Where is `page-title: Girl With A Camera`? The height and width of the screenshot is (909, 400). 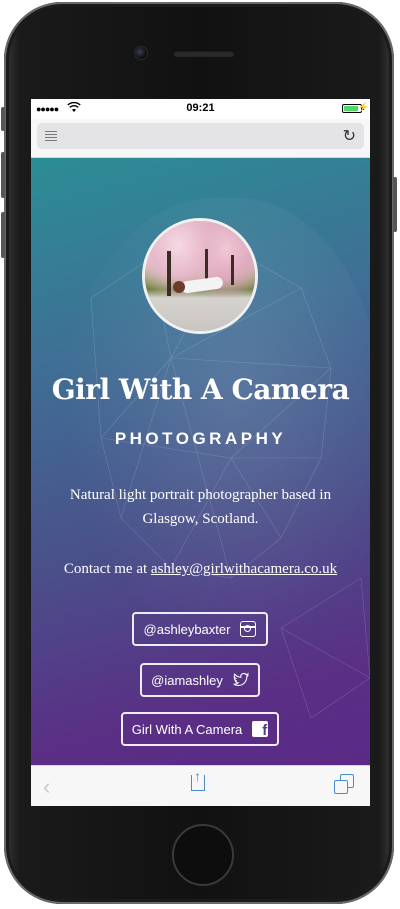 page-title: Girl With A Camera is located at coordinates (200, 389).